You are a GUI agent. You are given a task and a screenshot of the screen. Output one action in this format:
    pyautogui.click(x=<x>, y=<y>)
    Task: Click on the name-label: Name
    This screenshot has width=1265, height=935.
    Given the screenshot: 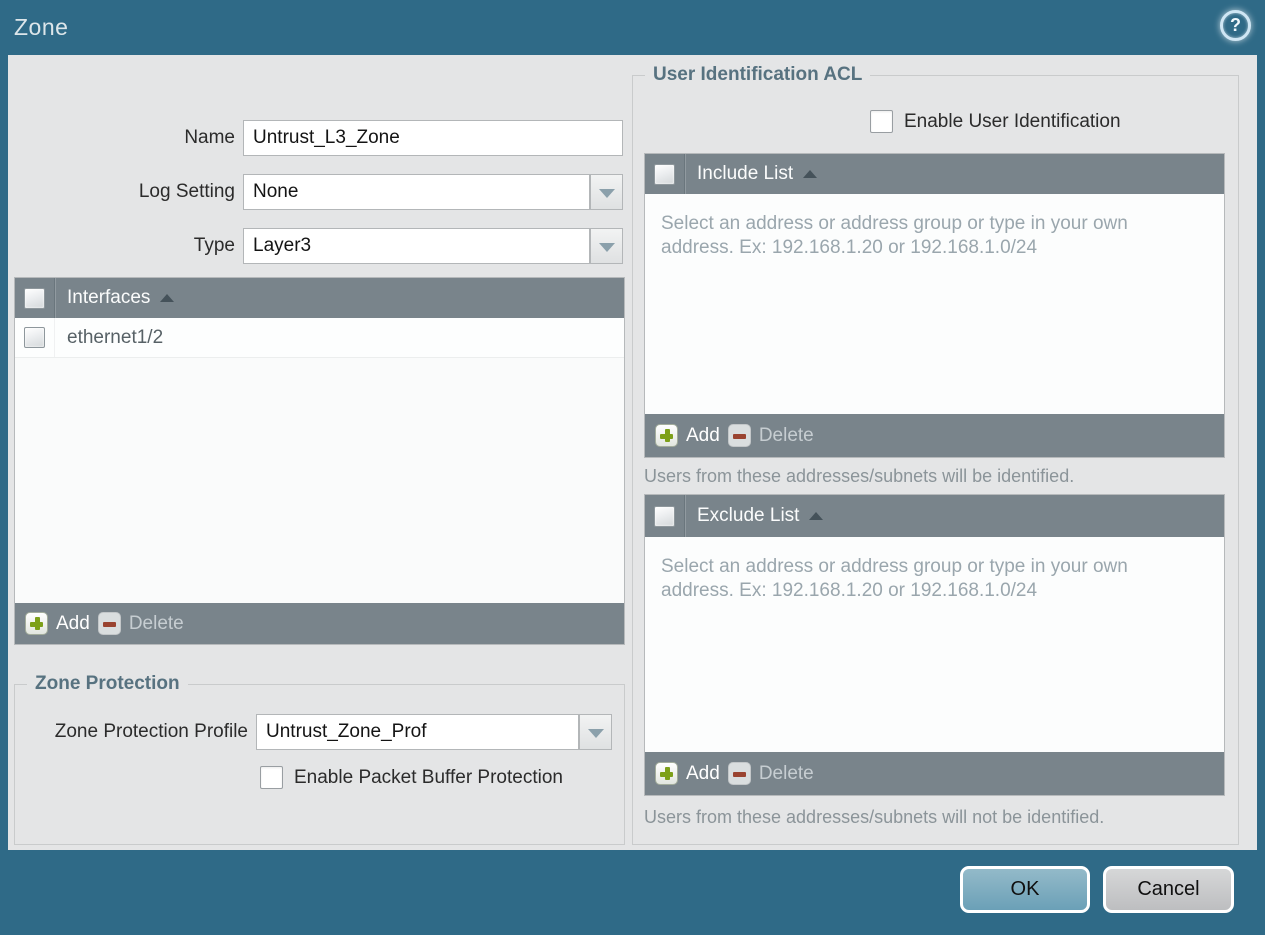 What is the action you would take?
    pyautogui.click(x=209, y=137)
    